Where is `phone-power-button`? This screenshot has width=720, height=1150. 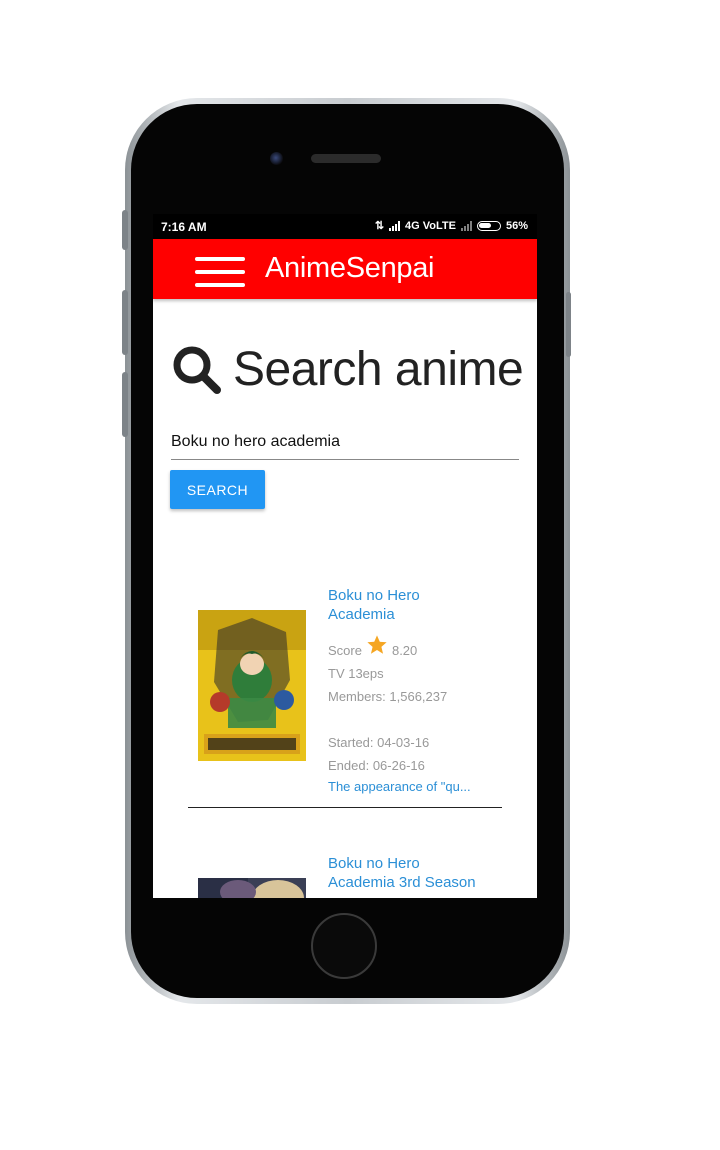 phone-power-button is located at coordinates (568, 324).